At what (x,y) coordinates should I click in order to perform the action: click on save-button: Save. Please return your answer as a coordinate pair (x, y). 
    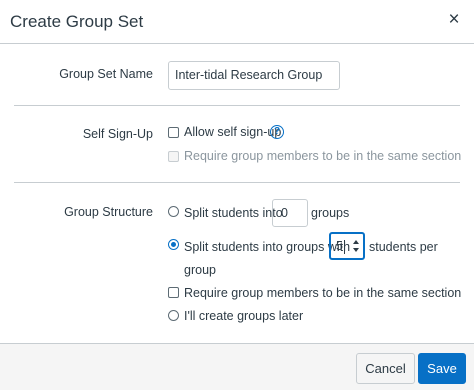
    Looking at the image, I should click on (442, 368).